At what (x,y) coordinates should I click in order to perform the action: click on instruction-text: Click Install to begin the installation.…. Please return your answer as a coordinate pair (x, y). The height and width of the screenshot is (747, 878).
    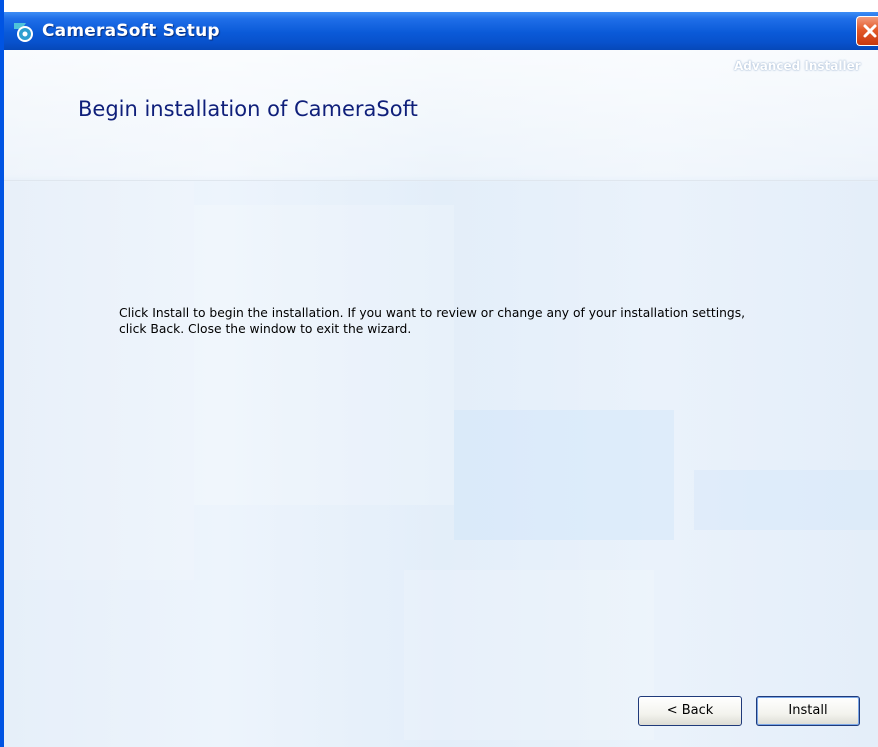
    Looking at the image, I should click on (489, 321).